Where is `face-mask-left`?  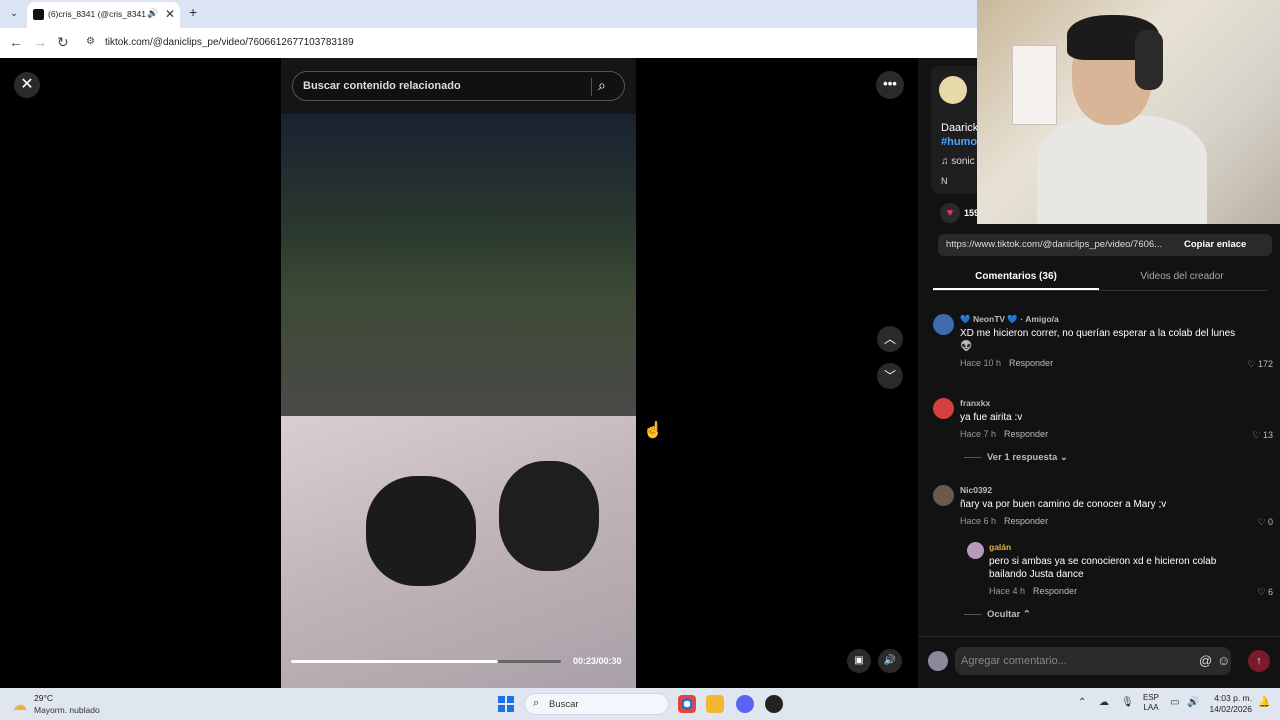 face-mask-left is located at coordinates (421, 531).